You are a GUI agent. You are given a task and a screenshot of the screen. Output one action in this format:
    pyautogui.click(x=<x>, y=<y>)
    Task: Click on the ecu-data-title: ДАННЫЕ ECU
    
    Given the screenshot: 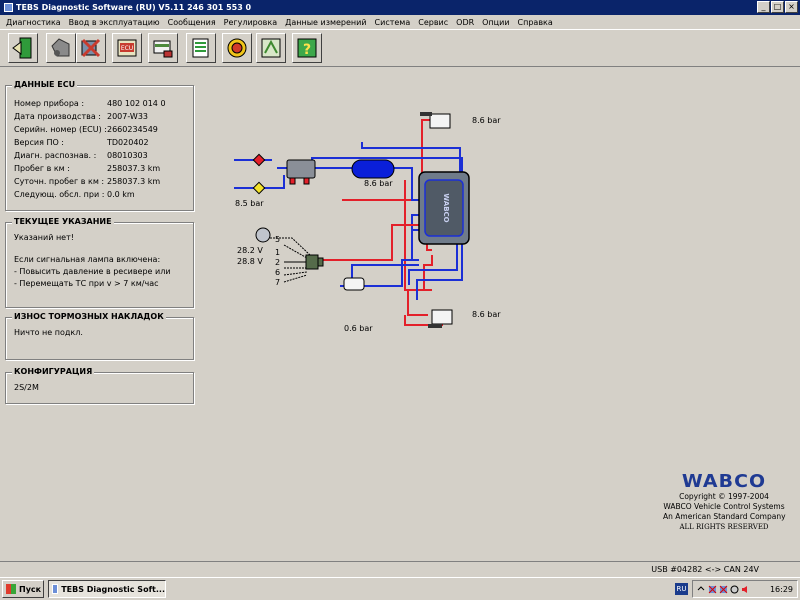 What is the action you would take?
    pyautogui.click(x=45, y=84)
    